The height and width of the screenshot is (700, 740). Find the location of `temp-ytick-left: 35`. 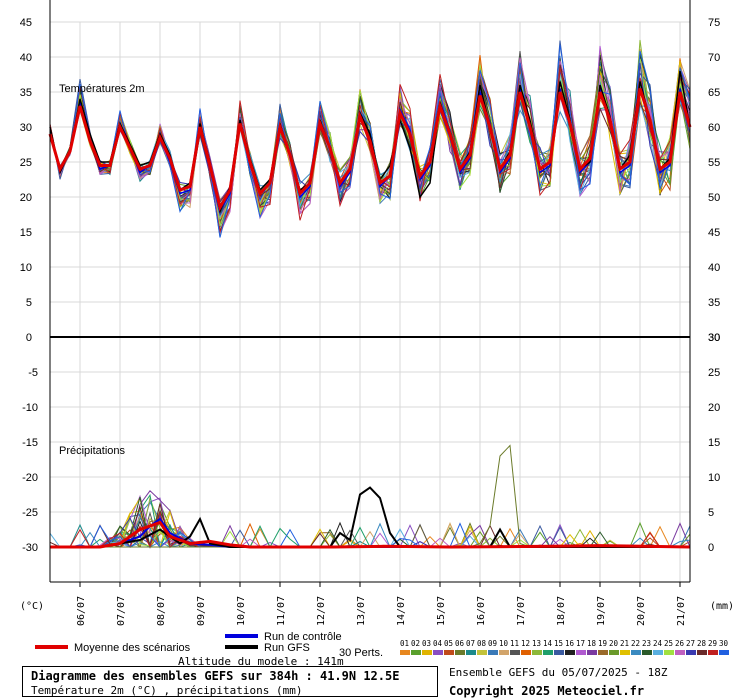

temp-ytick-left: 35 is located at coordinates (26, 93).